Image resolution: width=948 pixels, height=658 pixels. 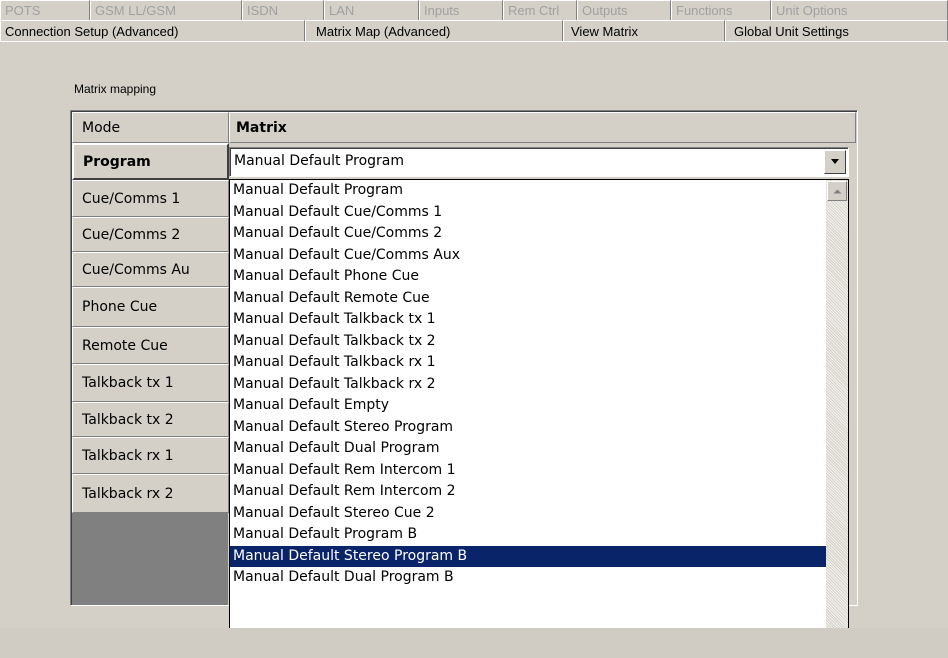 What do you see at coordinates (528, 406) in the screenshot?
I see `list-option: Manual Default Empty` at bounding box center [528, 406].